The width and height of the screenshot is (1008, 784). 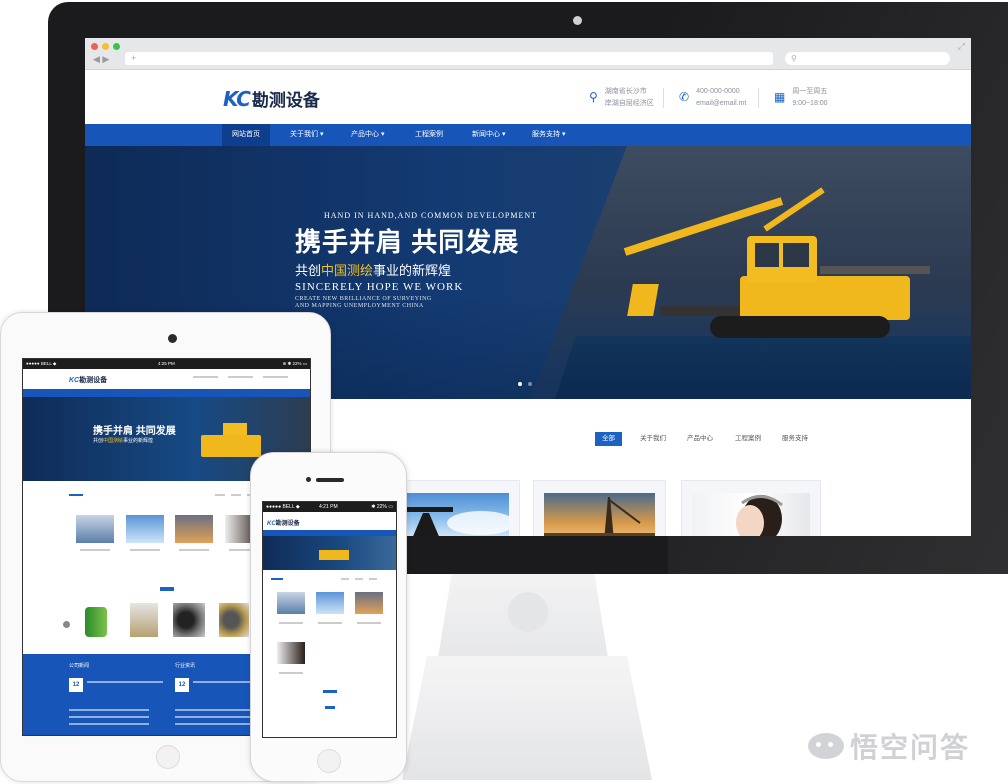 I want to click on banner-title: 携手并肩 共同发展, so click(x=407, y=242).